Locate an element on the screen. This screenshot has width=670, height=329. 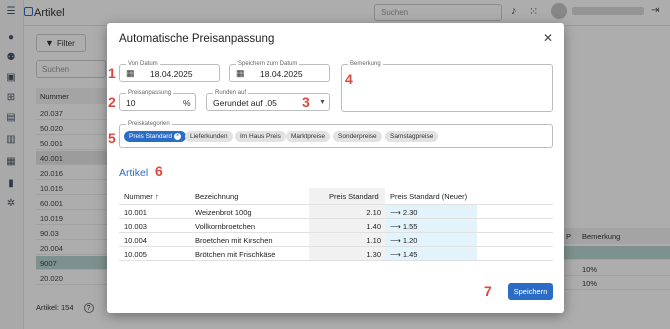
cell-bezeichnung: Vollkornbroetchen is located at coordinates (225, 226).